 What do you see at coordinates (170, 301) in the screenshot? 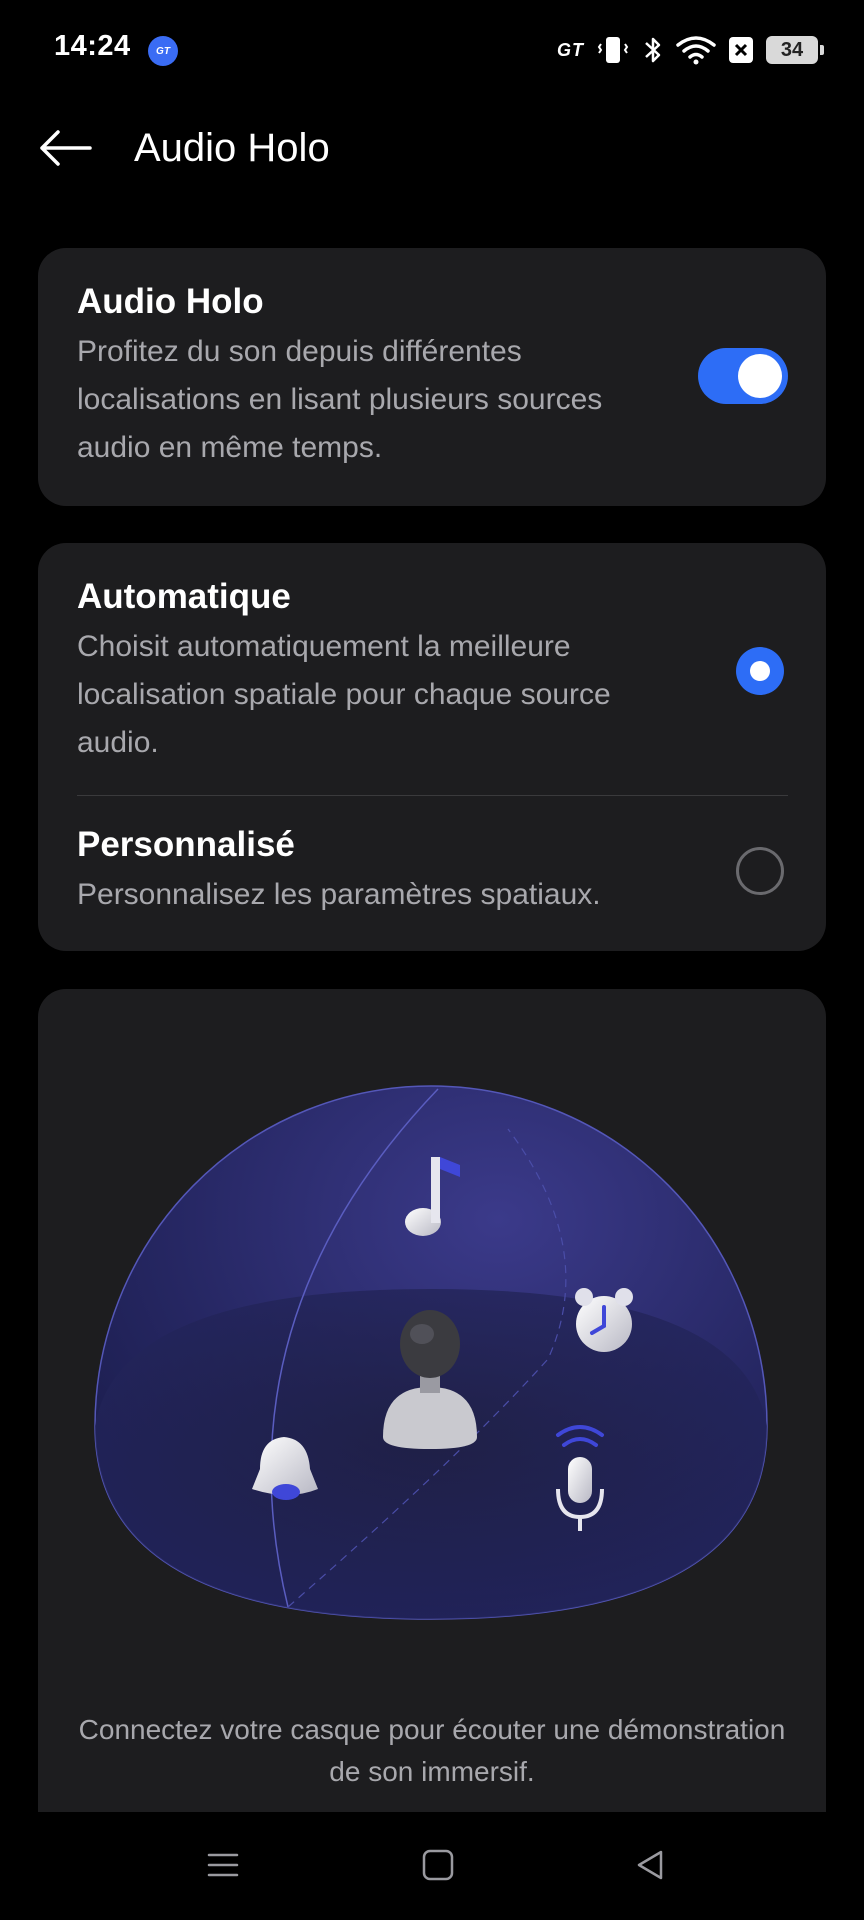
I see `audio-holo-title: Audio Holo` at bounding box center [170, 301].